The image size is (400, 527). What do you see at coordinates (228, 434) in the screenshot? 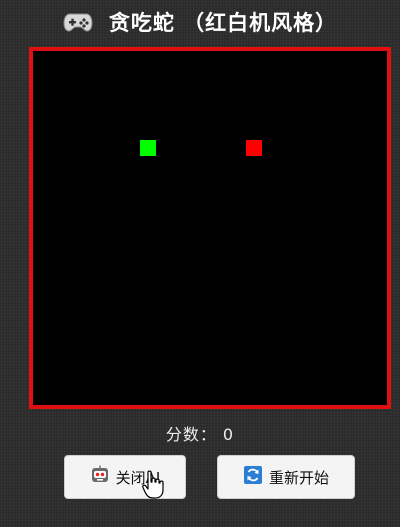
I see `score-value: 0` at bounding box center [228, 434].